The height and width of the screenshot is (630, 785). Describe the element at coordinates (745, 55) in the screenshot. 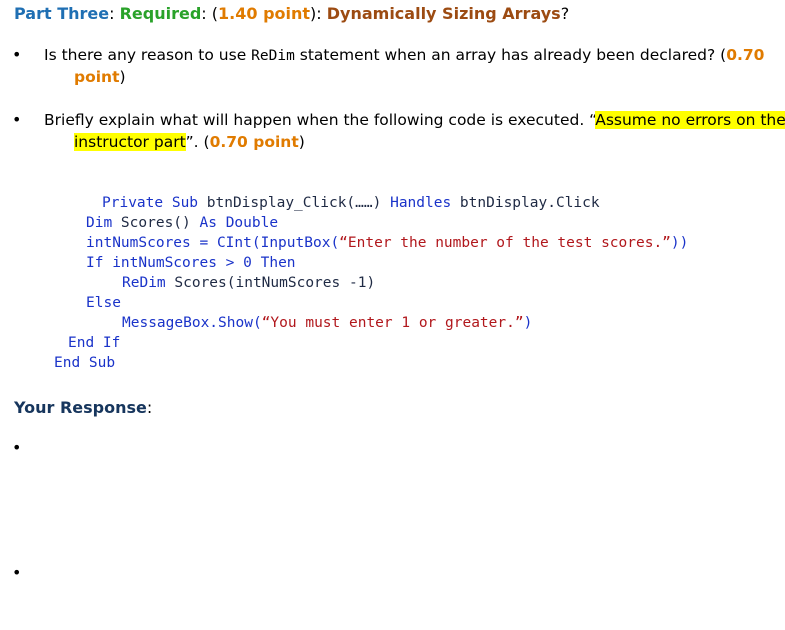

I see `question-1-points: 0.70` at that location.